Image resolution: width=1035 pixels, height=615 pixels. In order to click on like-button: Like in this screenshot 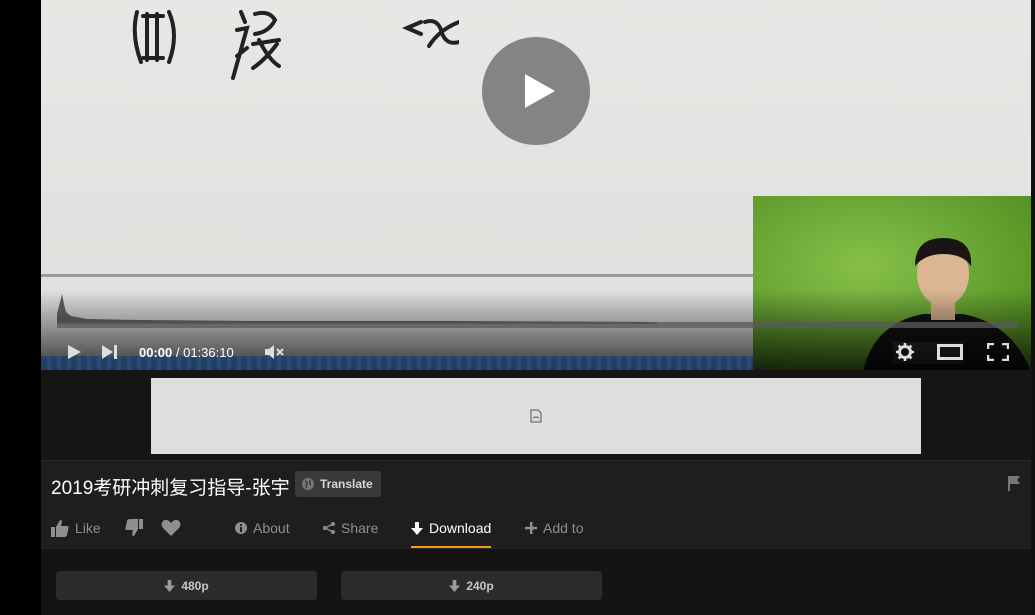, I will do `click(76, 528)`.